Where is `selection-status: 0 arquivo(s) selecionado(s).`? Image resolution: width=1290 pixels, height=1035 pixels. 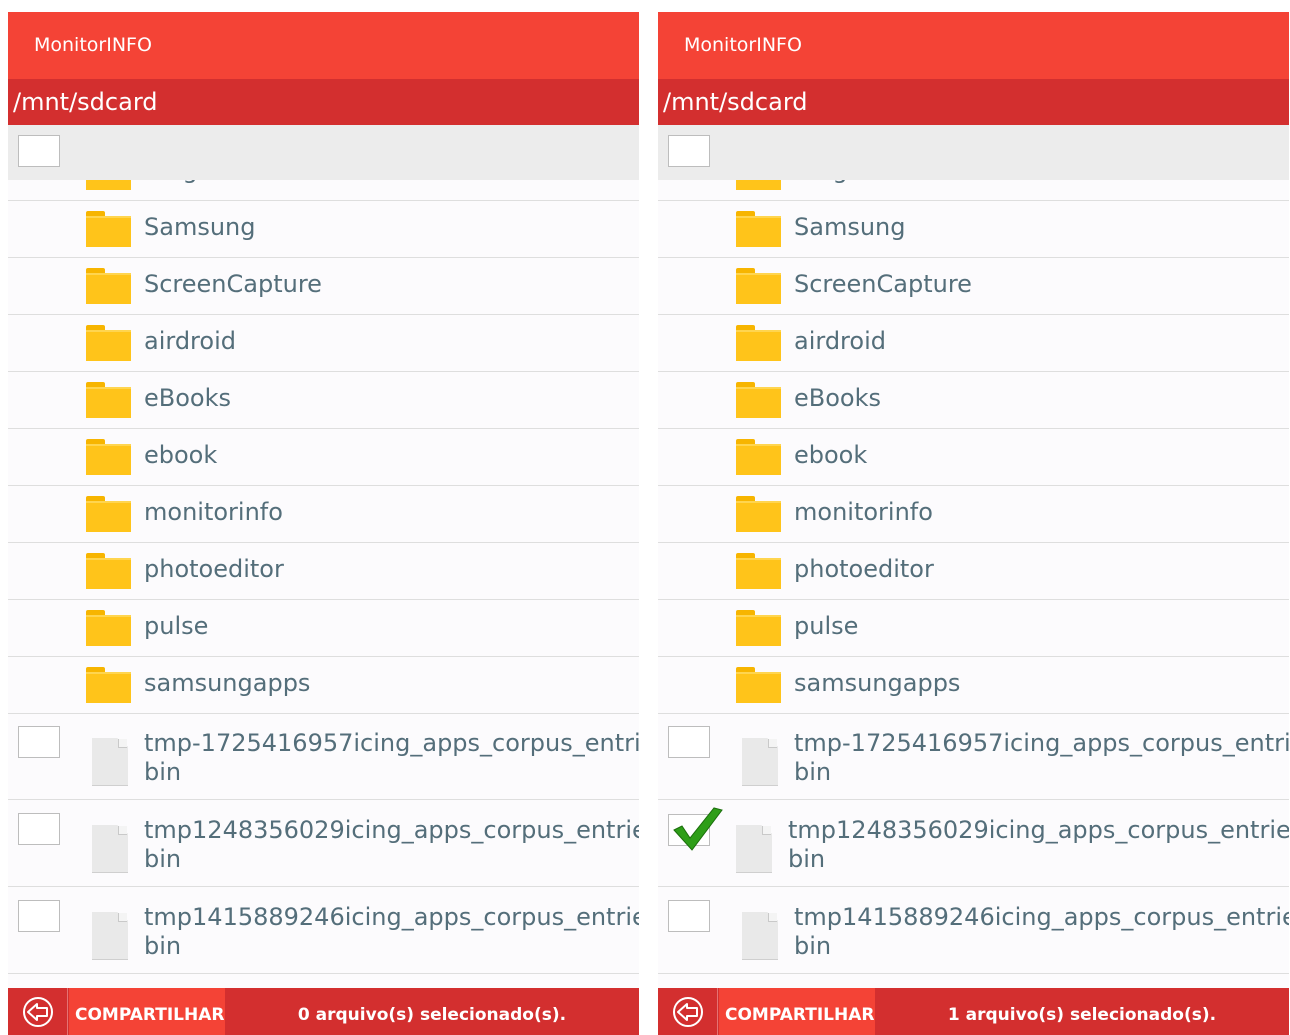 selection-status: 0 arquivo(s) selecionado(s). is located at coordinates (432, 1015).